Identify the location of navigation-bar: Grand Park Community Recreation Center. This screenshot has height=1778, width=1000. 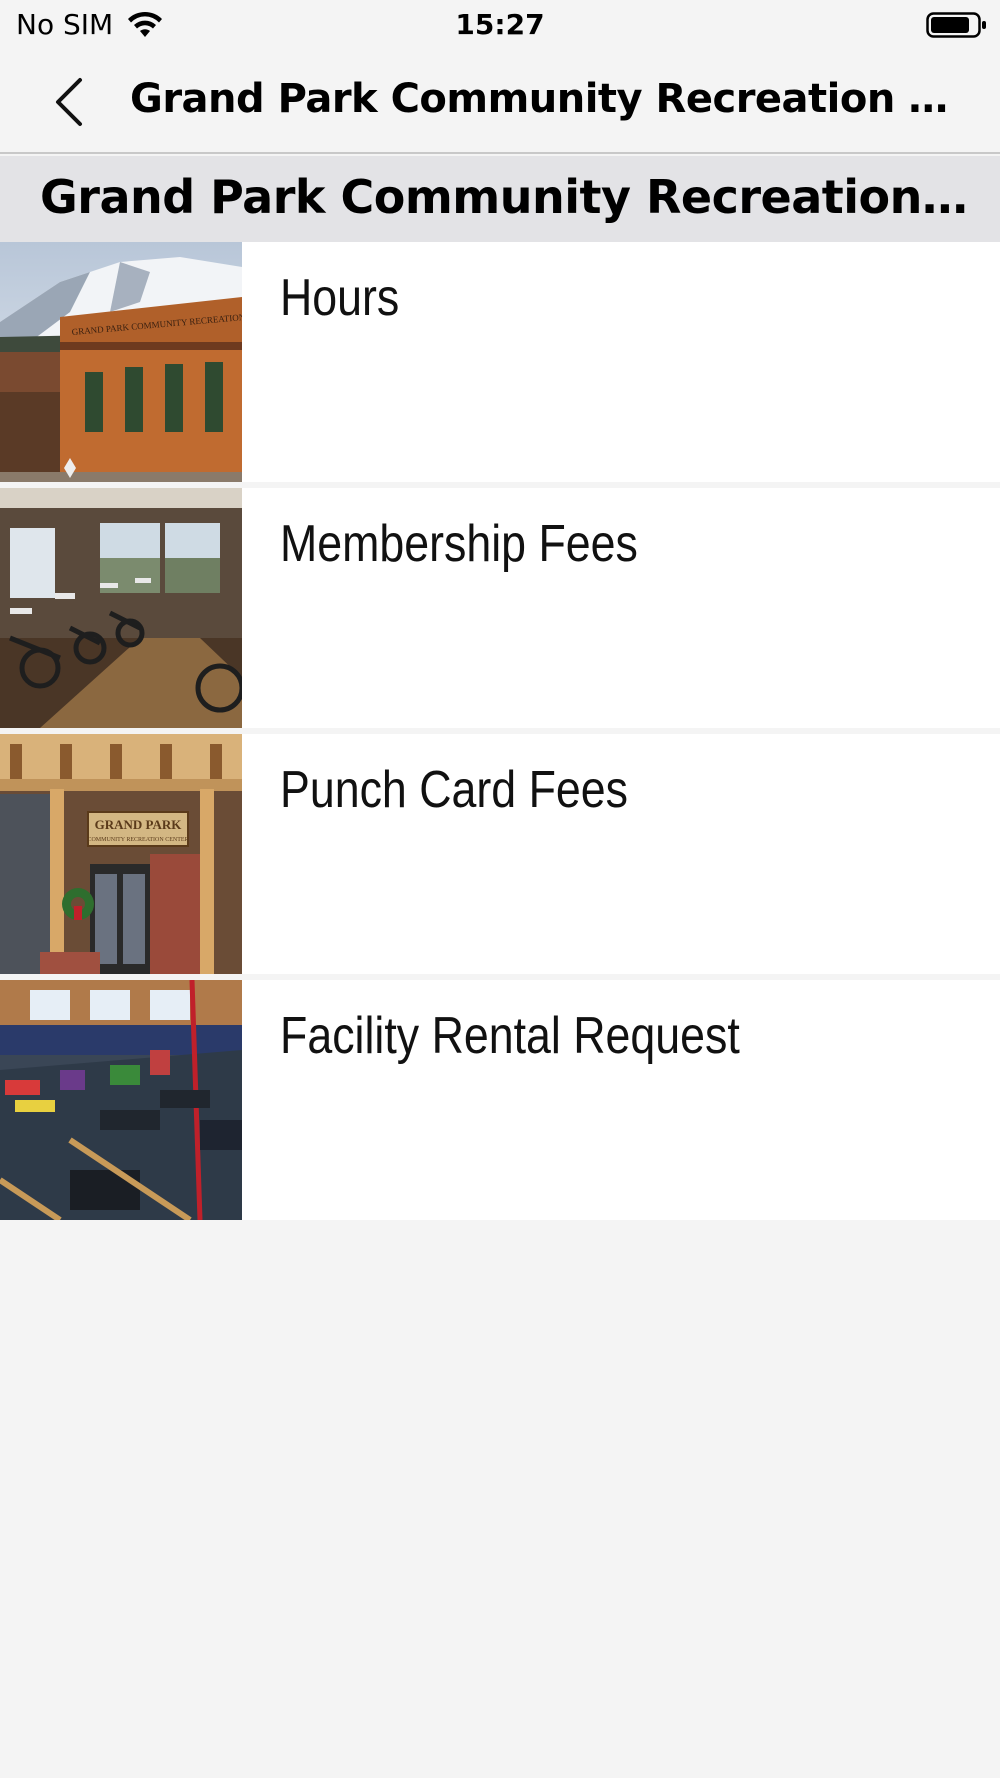
(500, 102).